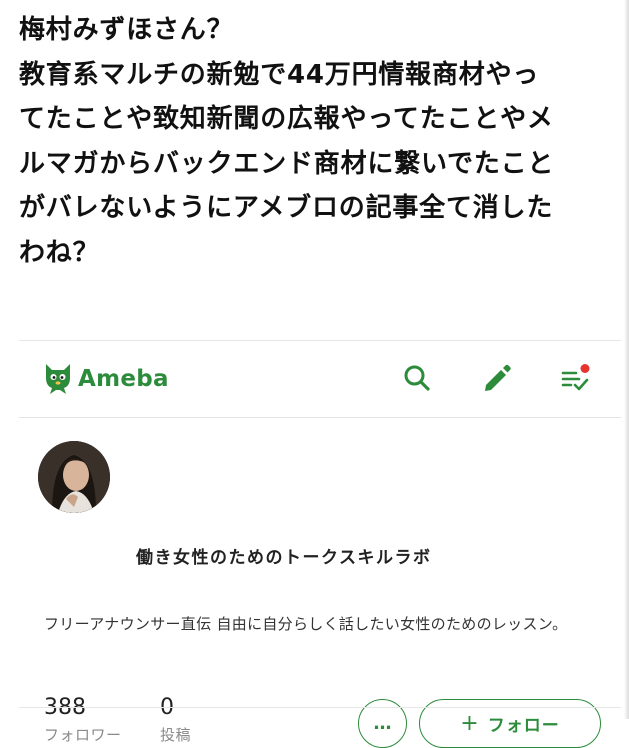 The width and height of the screenshot is (629, 748). Describe the element at coordinates (626, 359) in the screenshot. I see `window-edge` at that location.